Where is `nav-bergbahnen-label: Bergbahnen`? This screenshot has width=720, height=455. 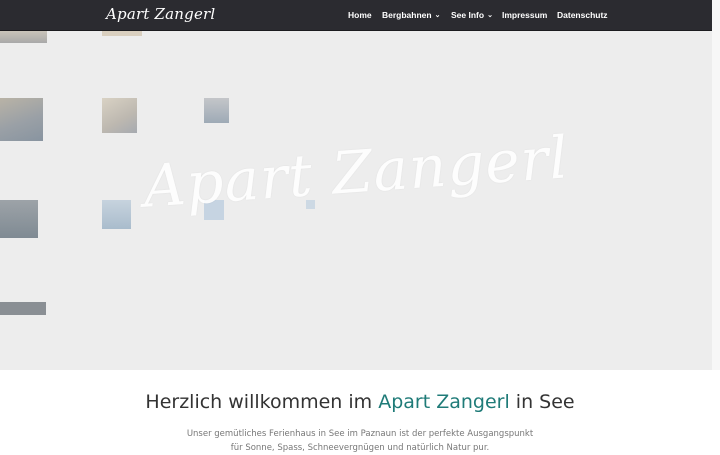
nav-bergbahnen-label: Bergbahnen is located at coordinates (407, 15).